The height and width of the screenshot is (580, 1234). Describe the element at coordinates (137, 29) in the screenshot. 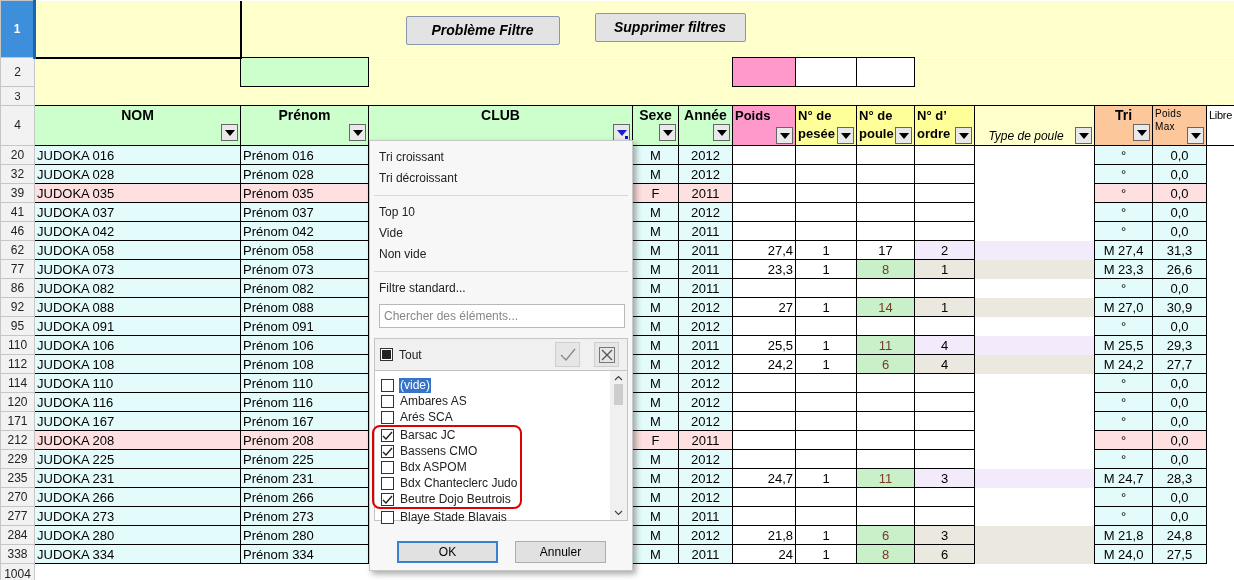

I see `selected-cell` at that location.